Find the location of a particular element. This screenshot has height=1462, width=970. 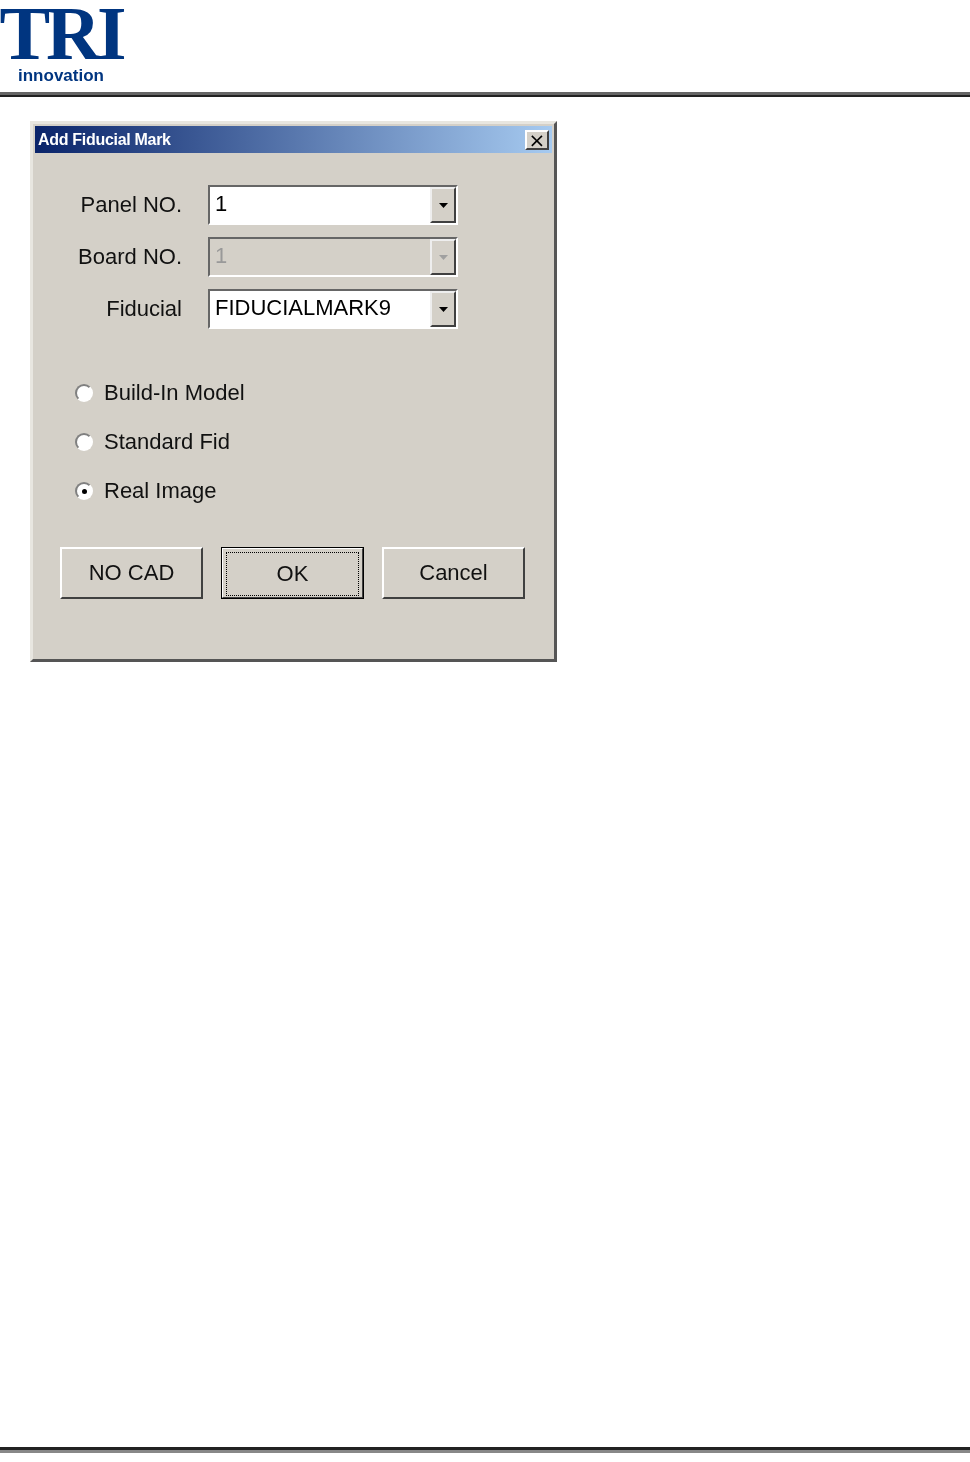

window-title: Add Fiducial Mark is located at coordinates (104, 139).